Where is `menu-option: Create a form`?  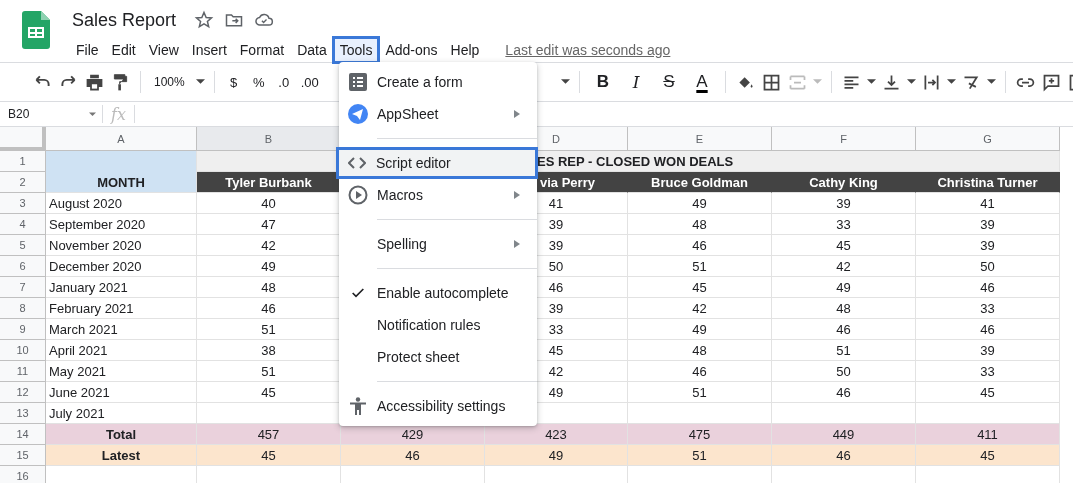
menu-option: Create a form is located at coordinates (438, 82).